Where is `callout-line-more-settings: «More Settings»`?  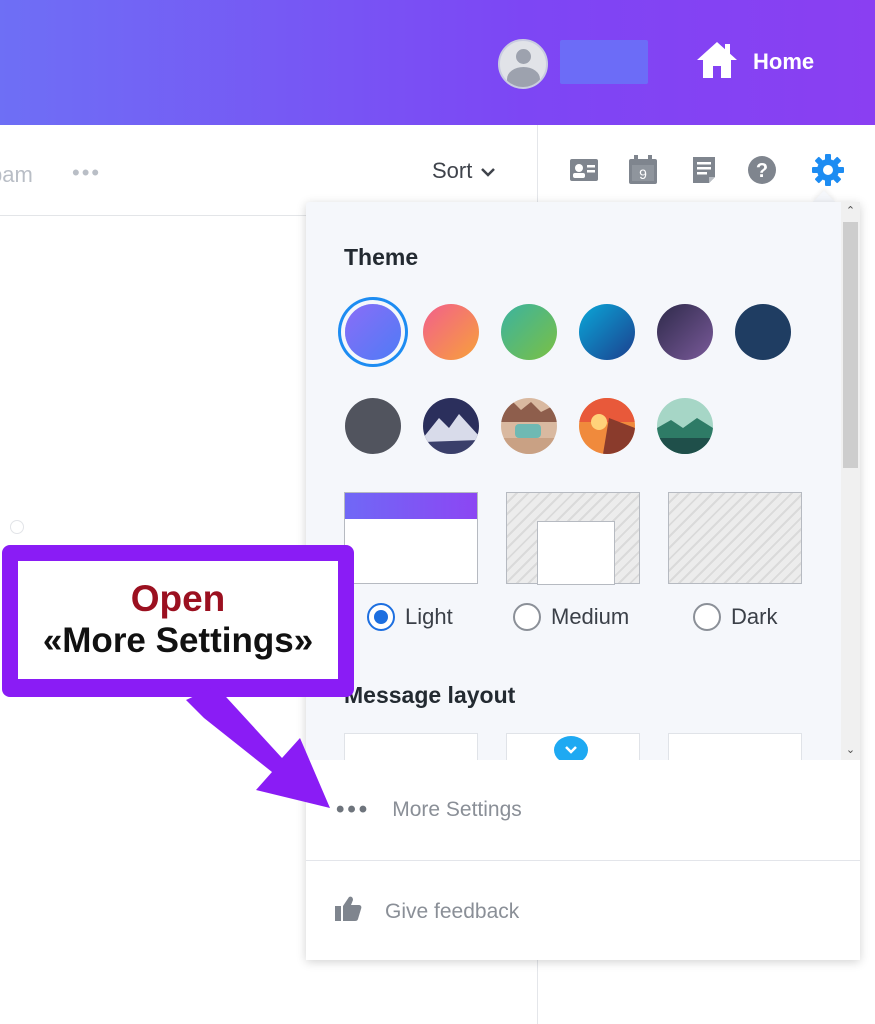 callout-line-more-settings: «More Settings» is located at coordinates (178, 641).